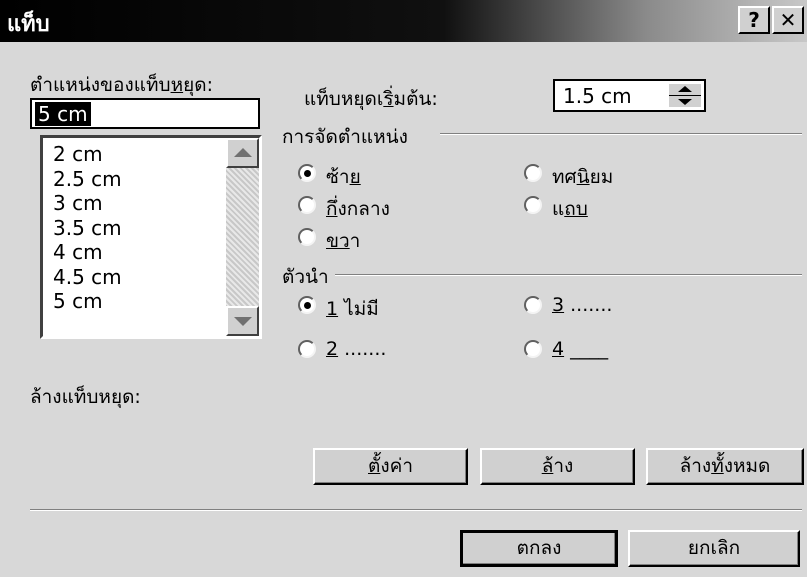 This screenshot has width=807, height=577. I want to click on default-tab-stops-value: 1.5 cm, so click(597, 96).